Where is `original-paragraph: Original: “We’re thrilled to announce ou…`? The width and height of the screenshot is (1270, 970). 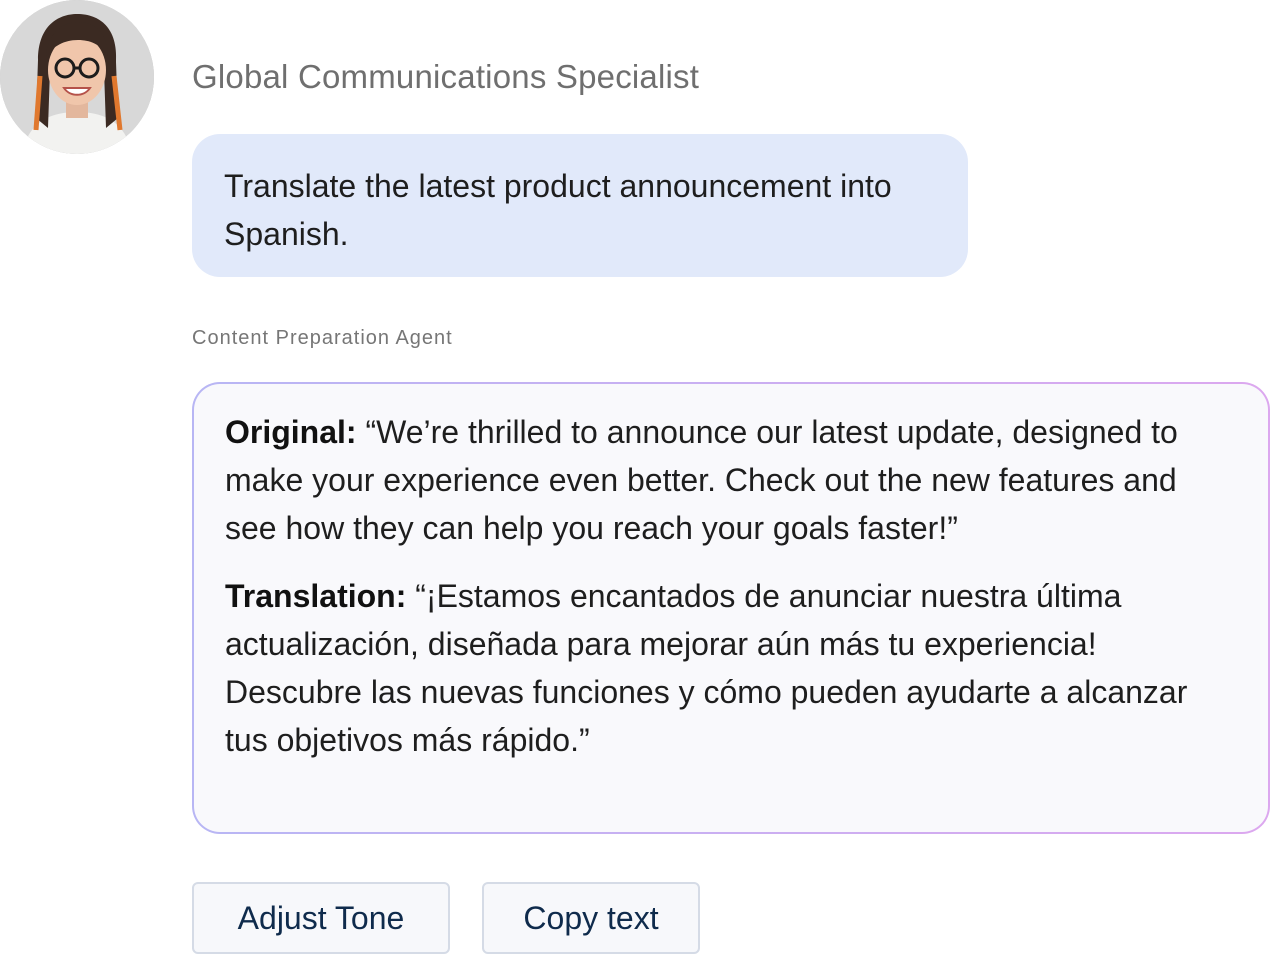 original-paragraph: Original: “We’re thrilled to announce ou… is located at coordinates (731, 480).